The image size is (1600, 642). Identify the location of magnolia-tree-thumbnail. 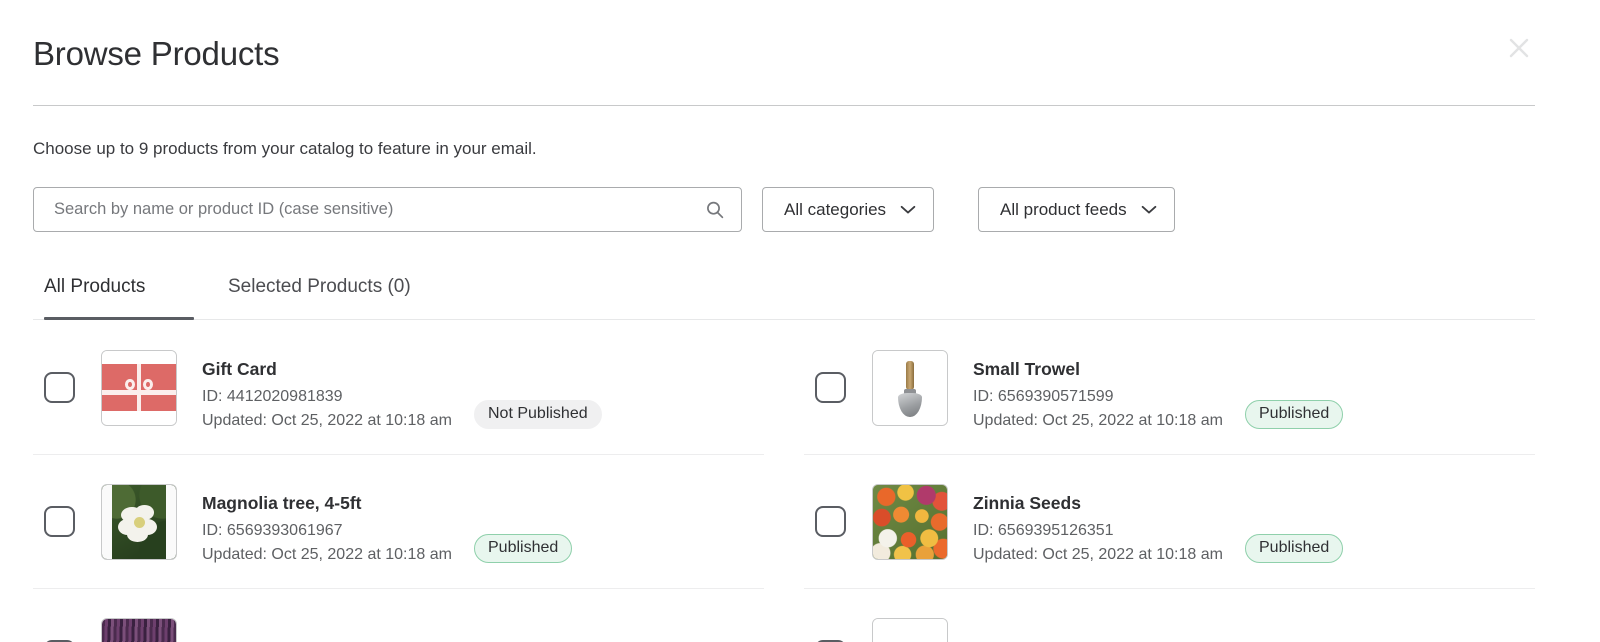
(139, 521).